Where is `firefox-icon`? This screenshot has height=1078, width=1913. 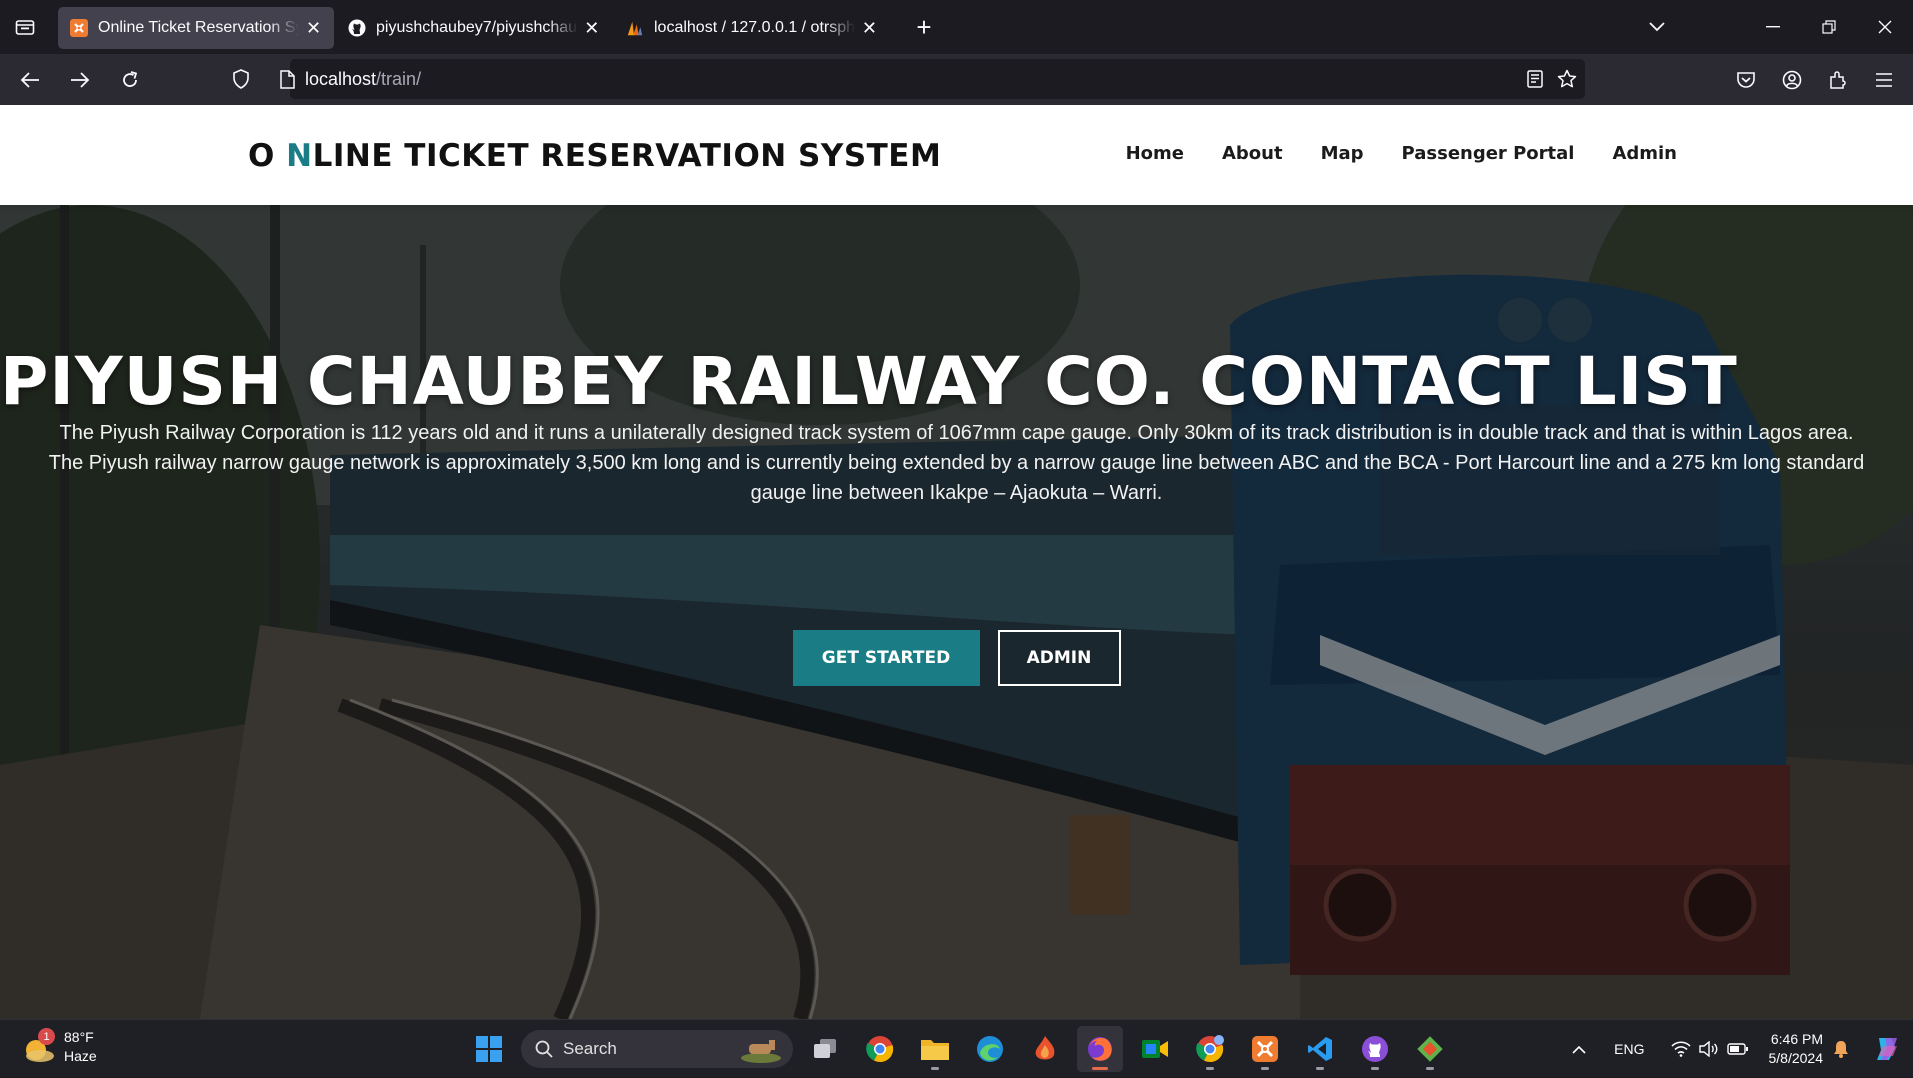
firefox-icon is located at coordinates (1100, 1049).